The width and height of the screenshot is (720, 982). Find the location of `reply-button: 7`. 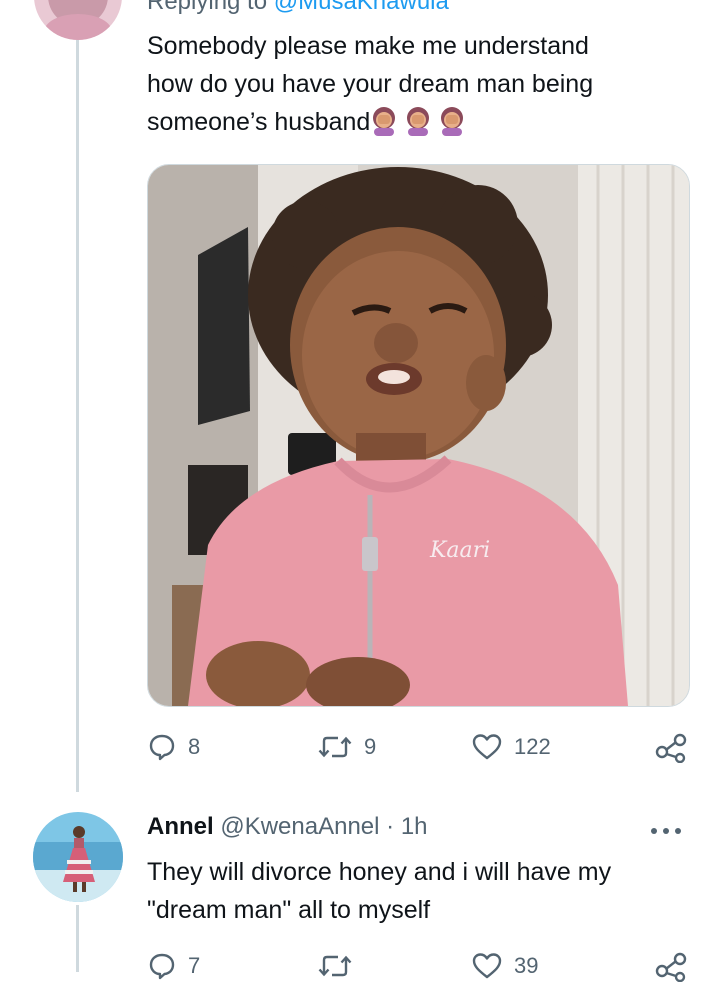

reply-button: 7 is located at coordinates (174, 966).